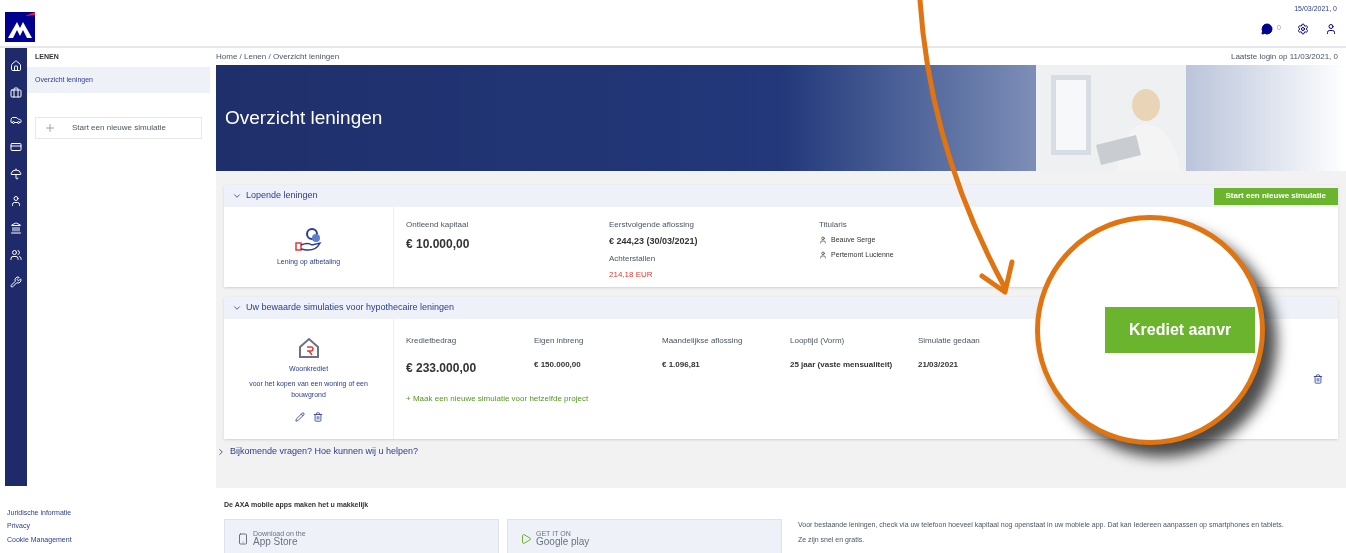 The image size is (1346, 553). What do you see at coordinates (703, 341) in the screenshot?
I see `column-label: Maandelijkse aflossing` at bounding box center [703, 341].